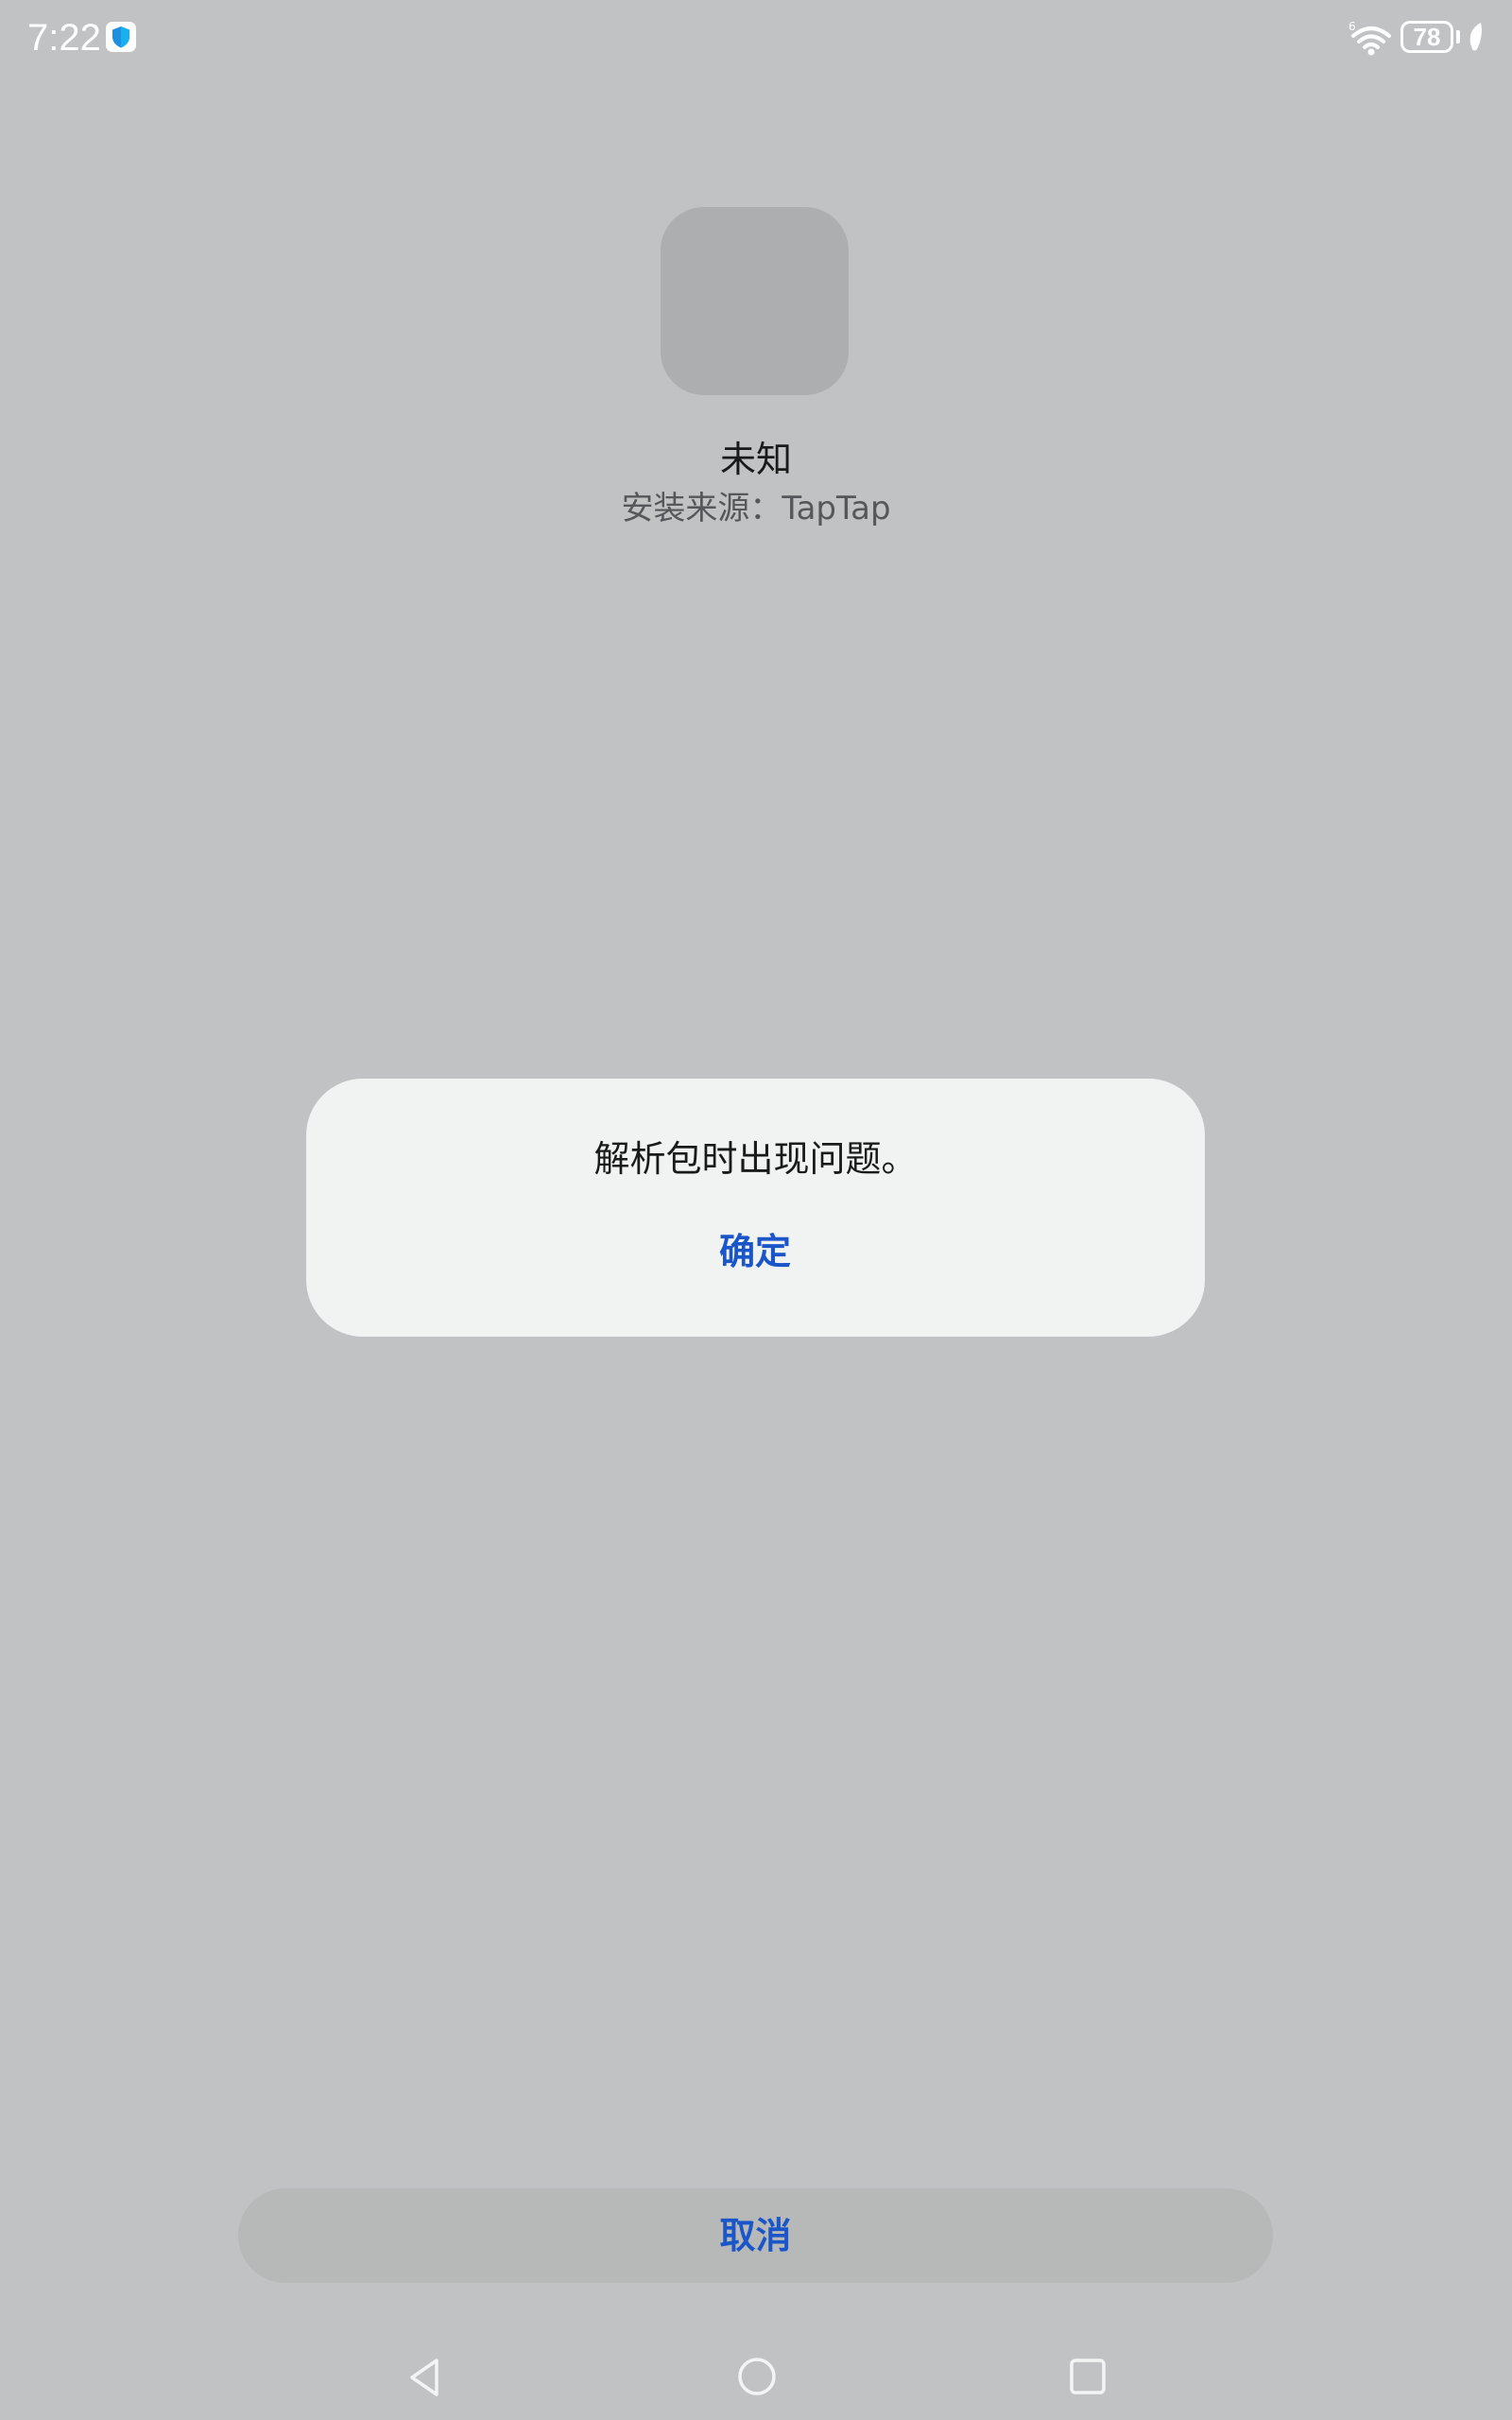  What do you see at coordinates (1475, 37) in the screenshot?
I see `power-saving-leaf-icon` at bounding box center [1475, 37].